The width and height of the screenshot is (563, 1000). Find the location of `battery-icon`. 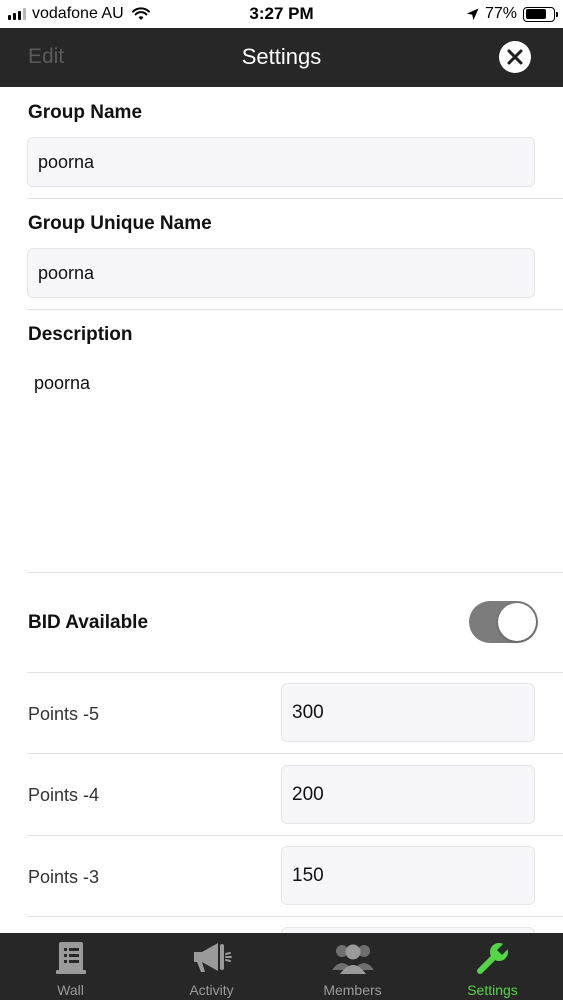

battery-icon is located at coordinates (540, 14).